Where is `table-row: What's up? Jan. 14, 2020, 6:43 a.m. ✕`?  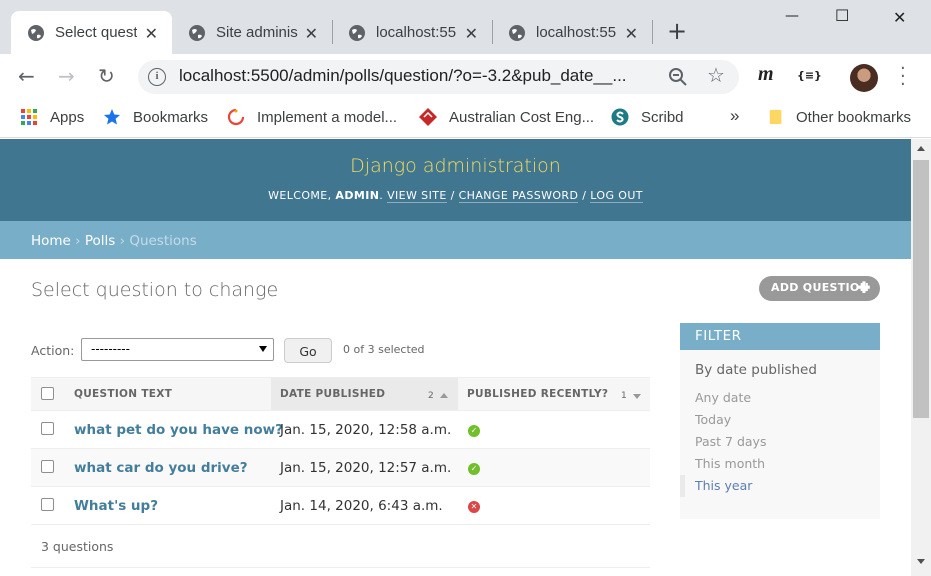 table-row: What's up? Jan. 14, 2020, 6:43 a.m. ✕ is located at coordinates (340, 506).